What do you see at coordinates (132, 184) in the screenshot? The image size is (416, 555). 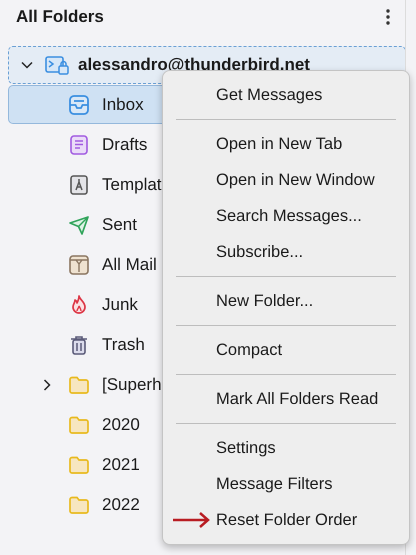 I see `folder-name: Templat` at bounding box center [132, 184].